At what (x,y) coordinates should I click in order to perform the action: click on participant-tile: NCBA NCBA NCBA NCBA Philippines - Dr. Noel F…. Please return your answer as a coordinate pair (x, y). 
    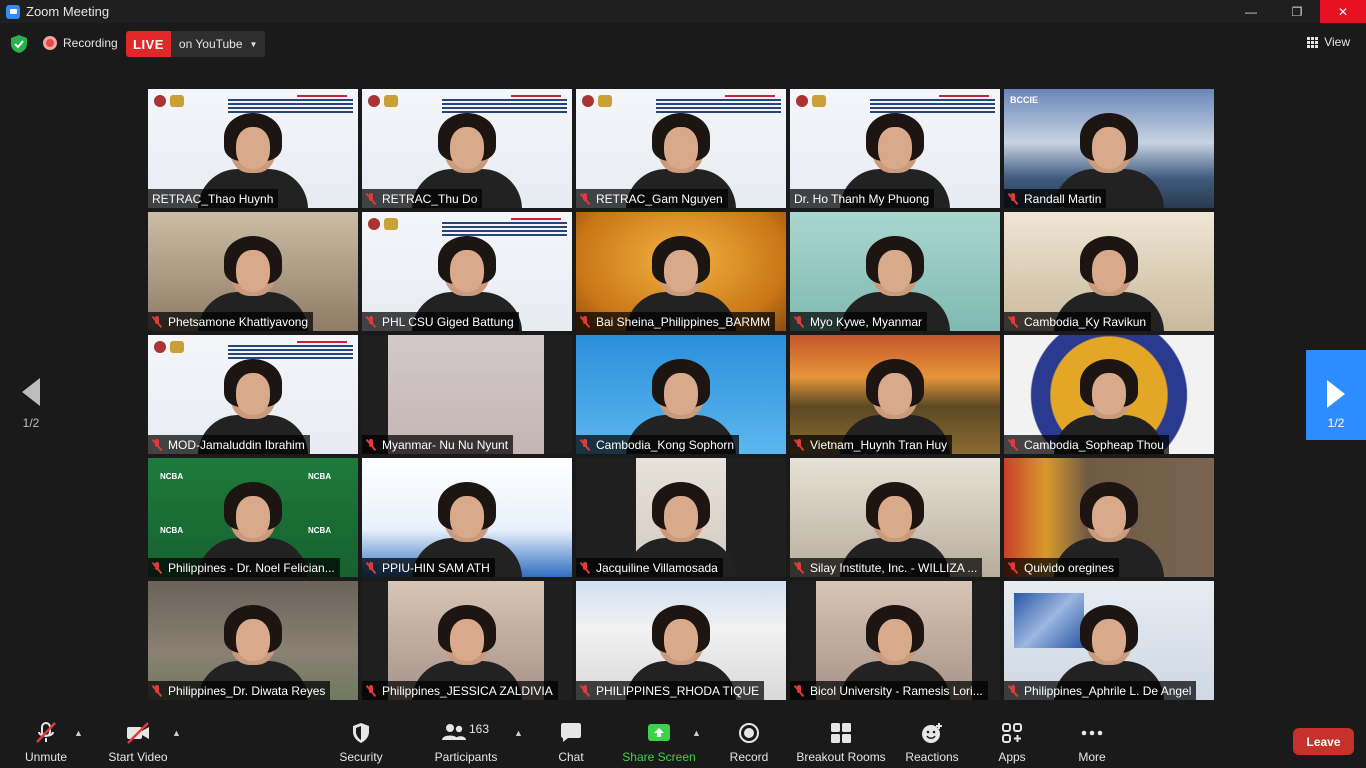
    Looking at the image, I should click on (253, 517).